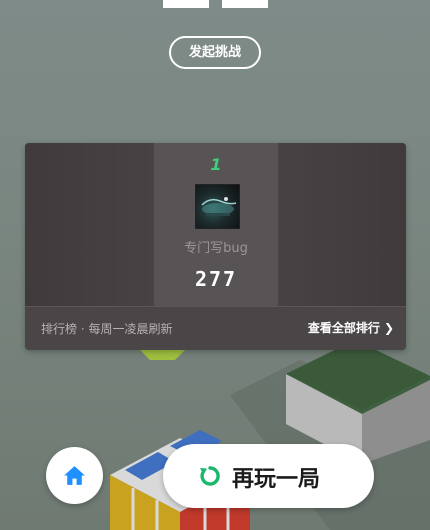  Describe the element at coordinates (343, 328) in the screenshot. I see `view-all-label: 查看全部排行` at that location.